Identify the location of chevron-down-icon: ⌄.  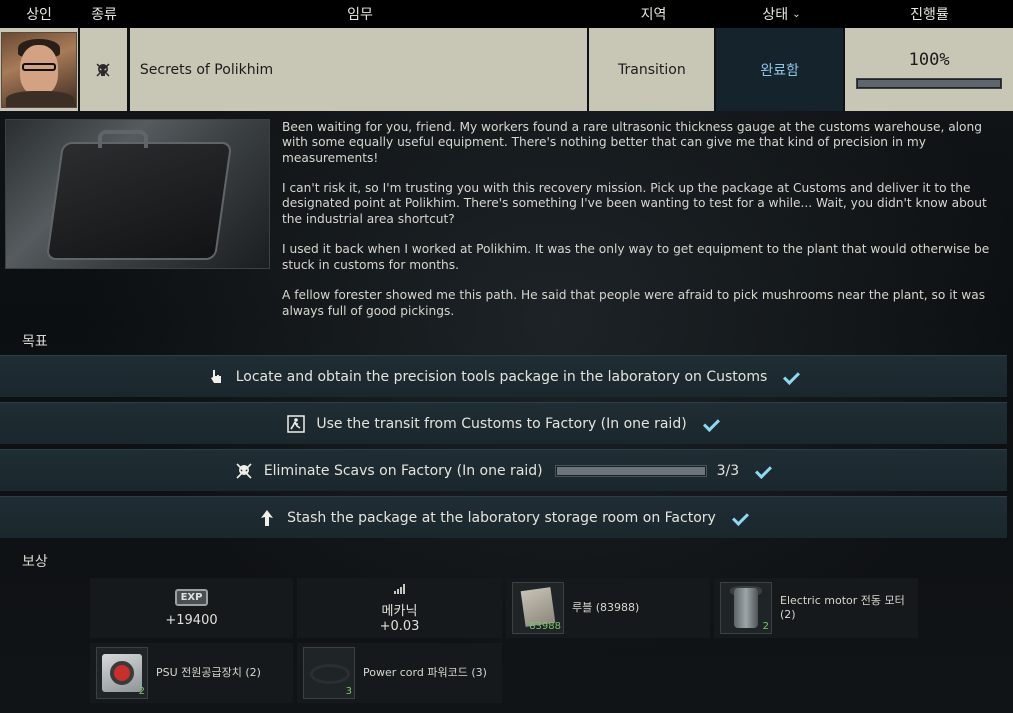
(796, 14).